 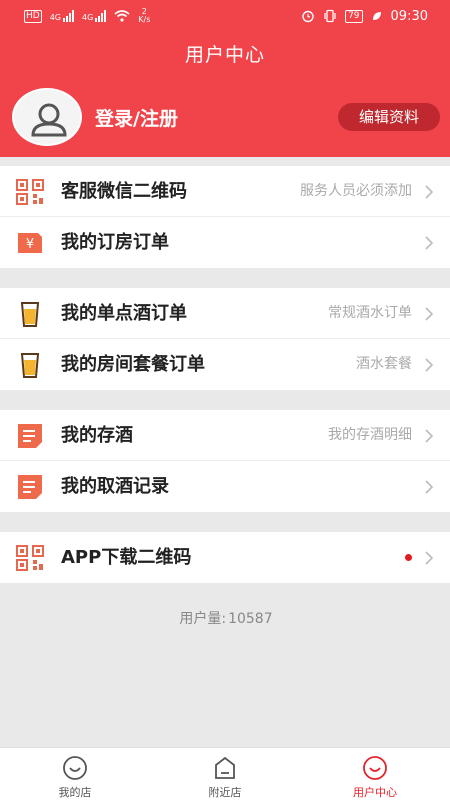 I want to click on hd-badge: HD, so click(x=33, y=16).